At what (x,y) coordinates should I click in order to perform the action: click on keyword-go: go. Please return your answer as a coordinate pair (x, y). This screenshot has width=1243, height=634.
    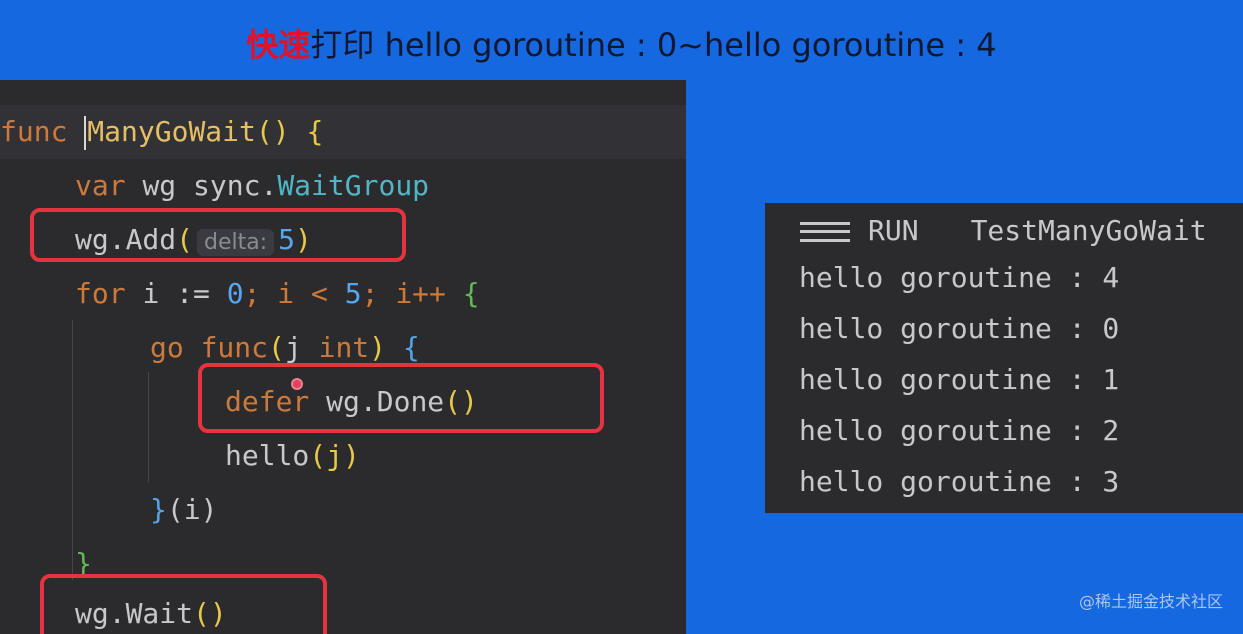
    Looking at the image, I should click on (167, 347).